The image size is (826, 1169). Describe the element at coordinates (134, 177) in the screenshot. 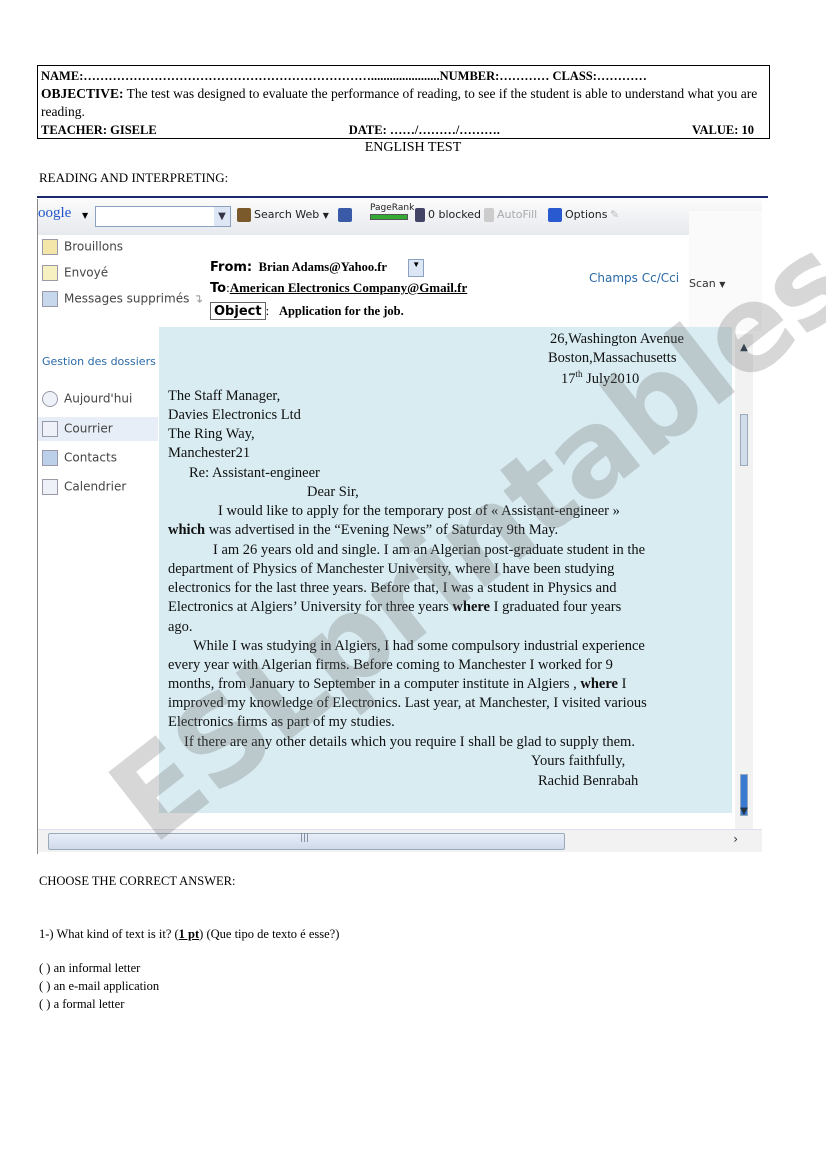

I see `section-heading: READING AND INTERPRETING:` at that location.